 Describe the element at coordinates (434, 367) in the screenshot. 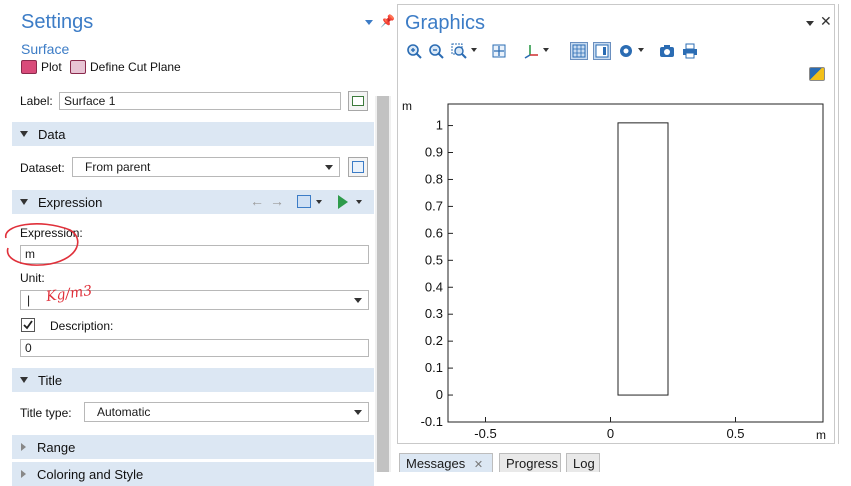

I see `y-tick-label: 0.1` at that location.